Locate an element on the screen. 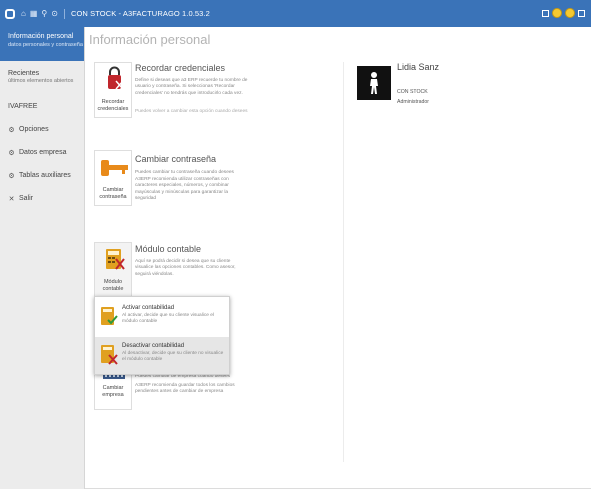  grid-icon: ▦ is located at coordinates (34, 13).